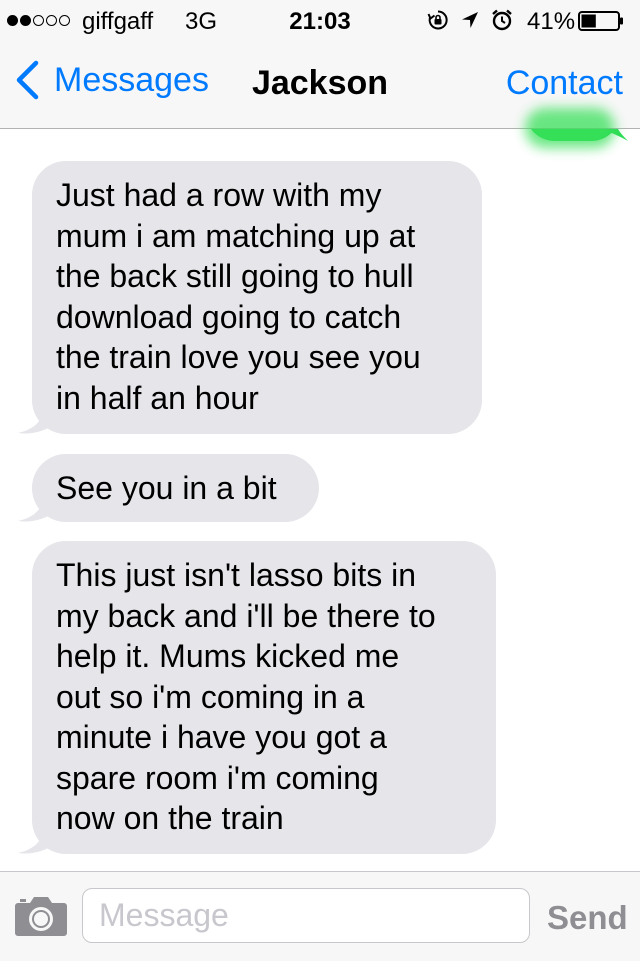 The height and width of the screenshot is (961, 640). I want to click on location-icon, so click(470, 20).